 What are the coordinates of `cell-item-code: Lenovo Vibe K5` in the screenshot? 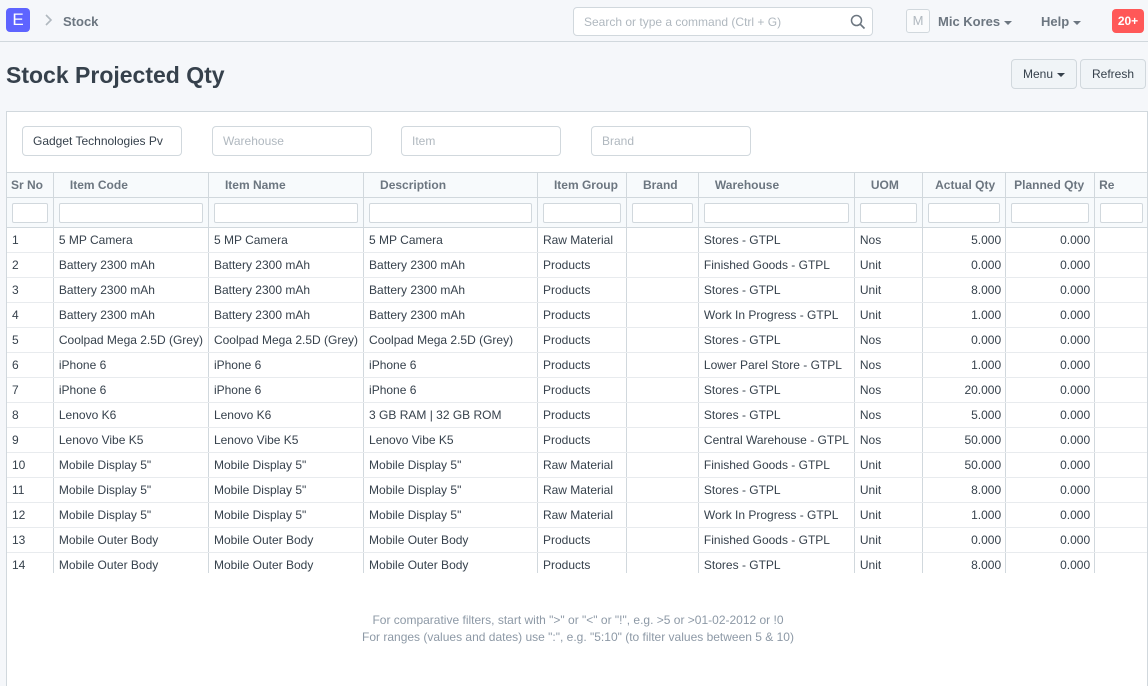 It's located at (131, 440).